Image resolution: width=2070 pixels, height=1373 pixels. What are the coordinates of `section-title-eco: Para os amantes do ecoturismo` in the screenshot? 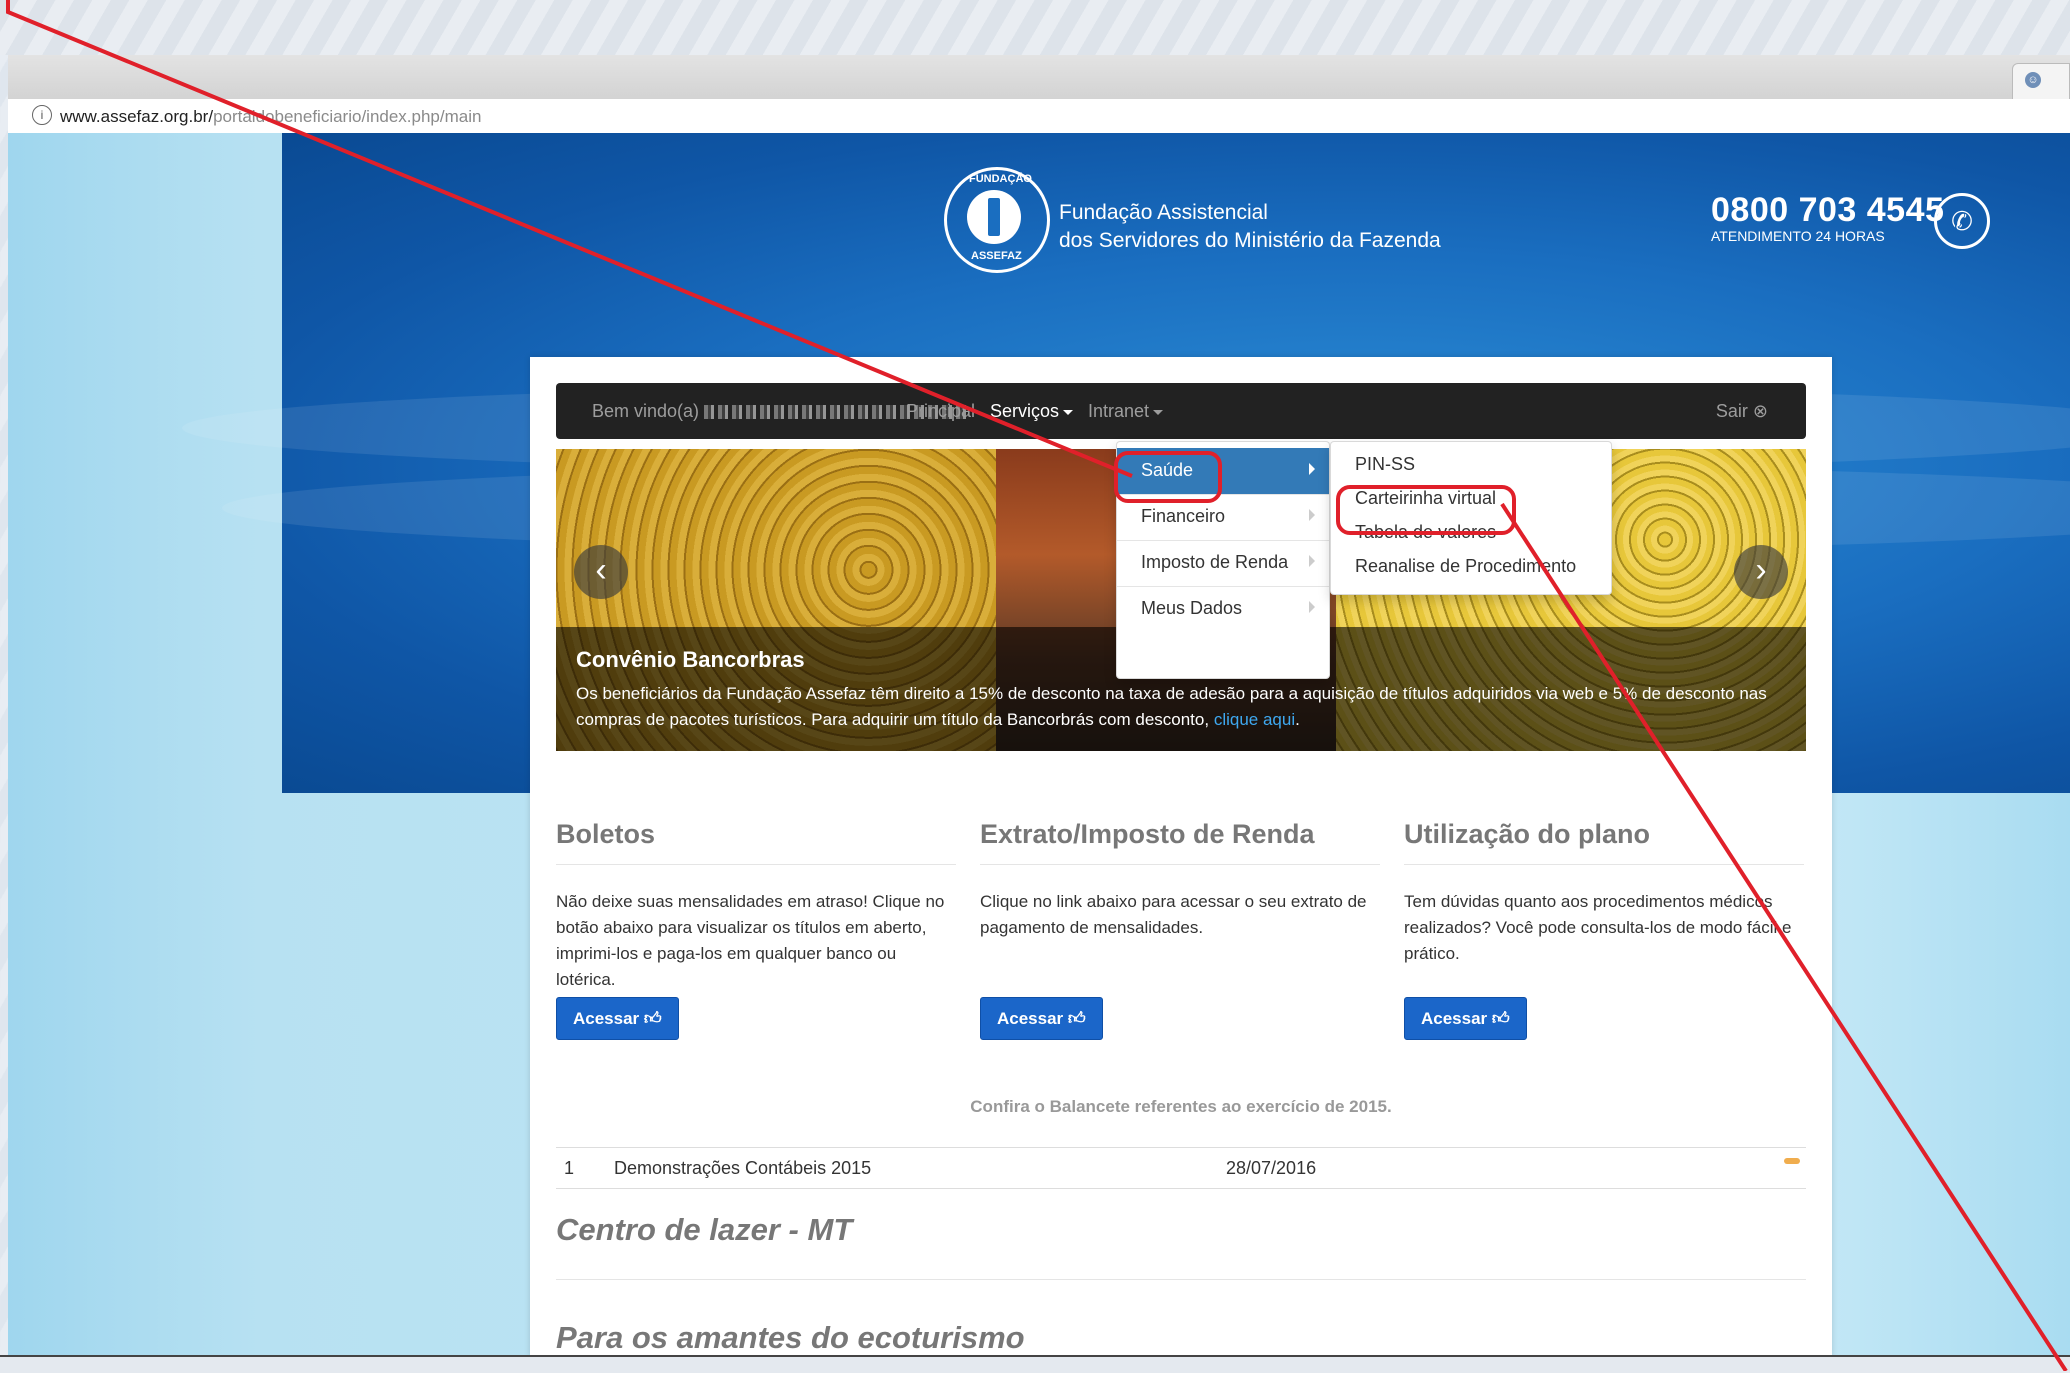 It's located at (790, 1337).